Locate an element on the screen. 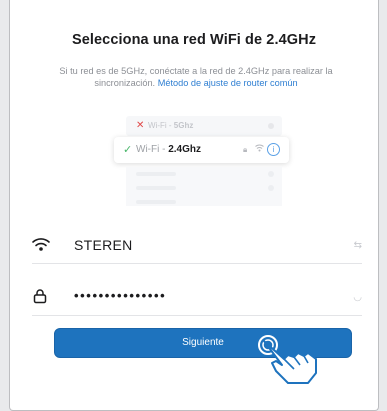 The width and height of the screenshot is (387, 411). illus-row-24ghz: ✓ Wi-Fi - 2.4Ghz 🔒︎ i is located at coordinates (201, 150).